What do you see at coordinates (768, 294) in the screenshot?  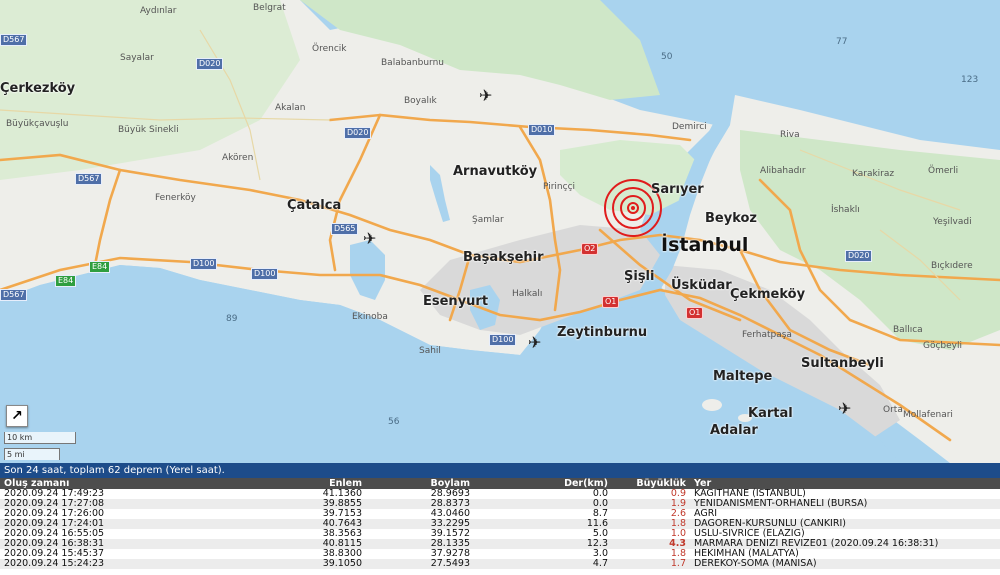 I see `place-cekmekoy: Çekmeköy` at bounding box center [768, 294].